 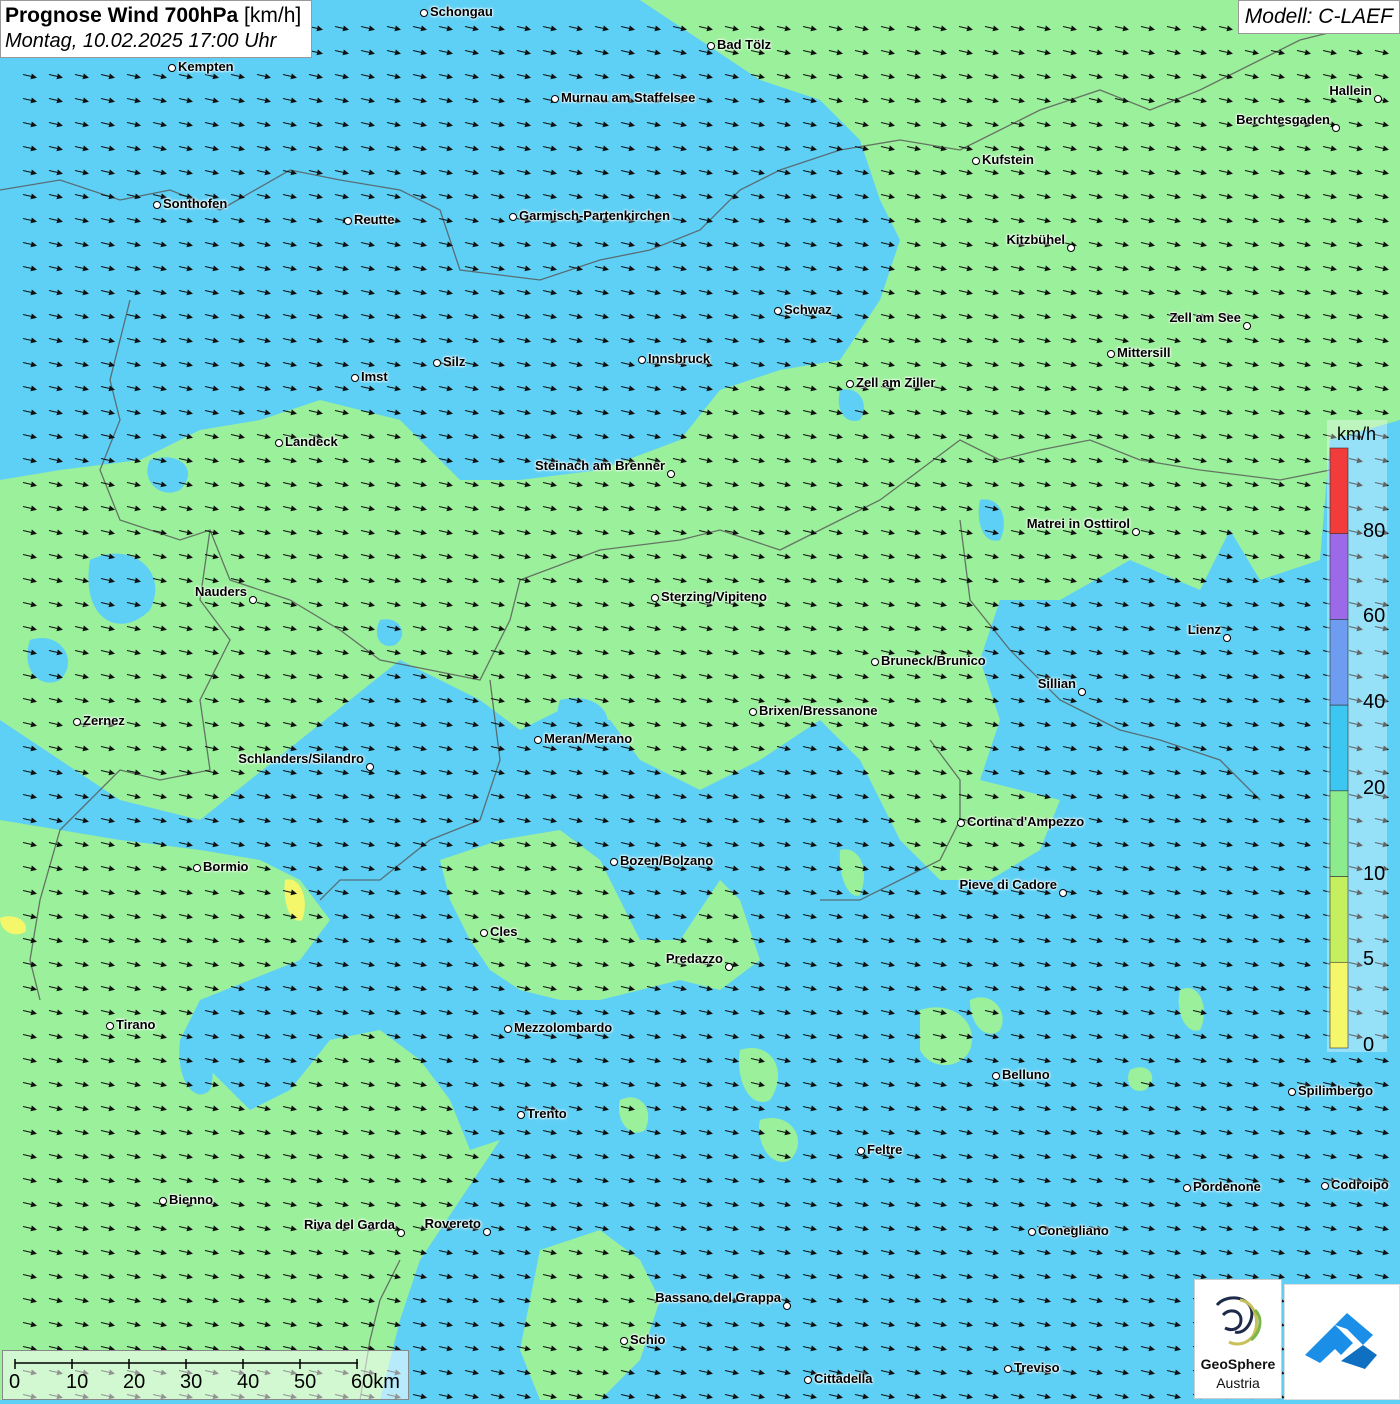 I want to click on scale-bar: 0 10 20 30 40 50 60km, so click(x=205, y=1375).